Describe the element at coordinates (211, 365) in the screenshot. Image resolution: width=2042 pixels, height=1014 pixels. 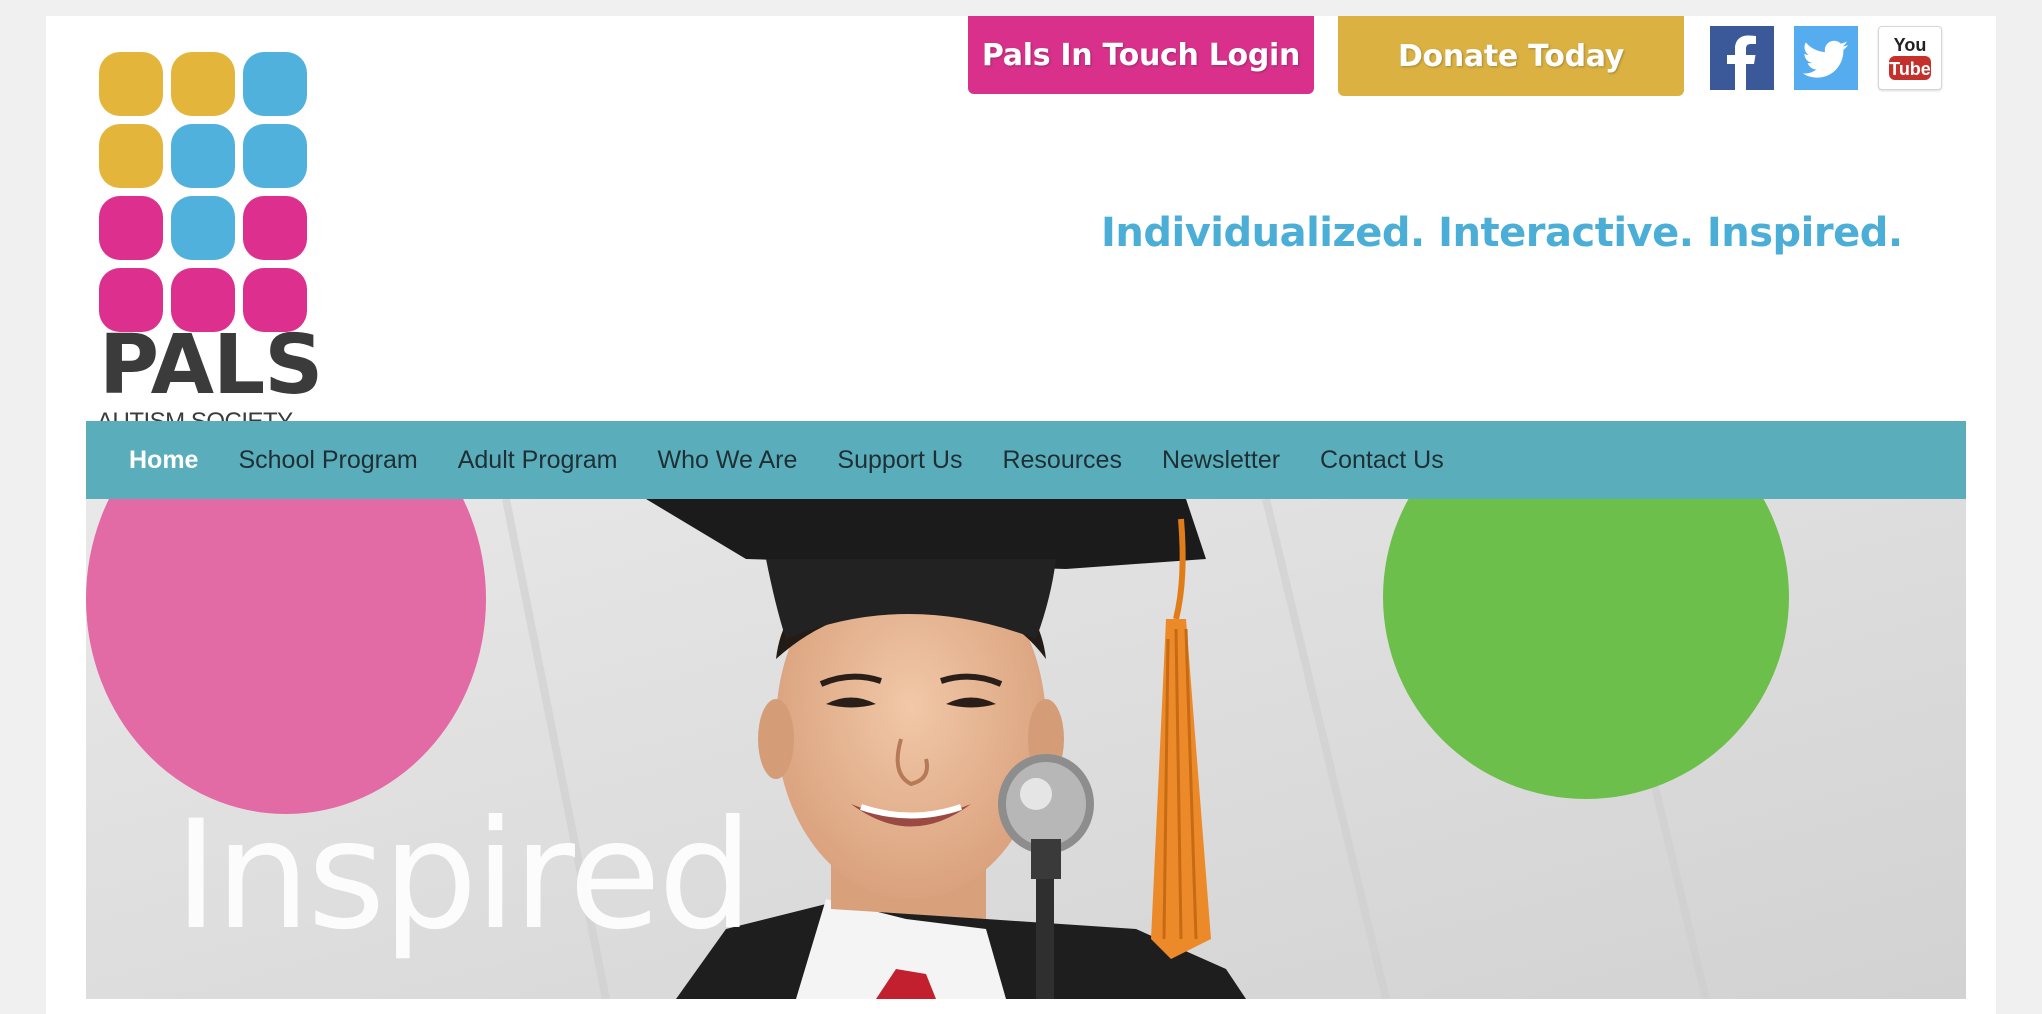
I see `logo-wordmark: PALS` at that location.